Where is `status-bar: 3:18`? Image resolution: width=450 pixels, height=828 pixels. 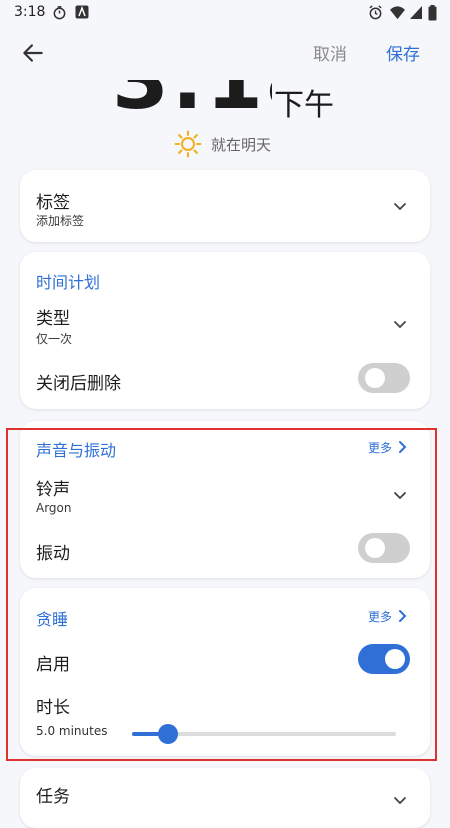 status-bar: 3:18 is located at coordinates (225, 13).